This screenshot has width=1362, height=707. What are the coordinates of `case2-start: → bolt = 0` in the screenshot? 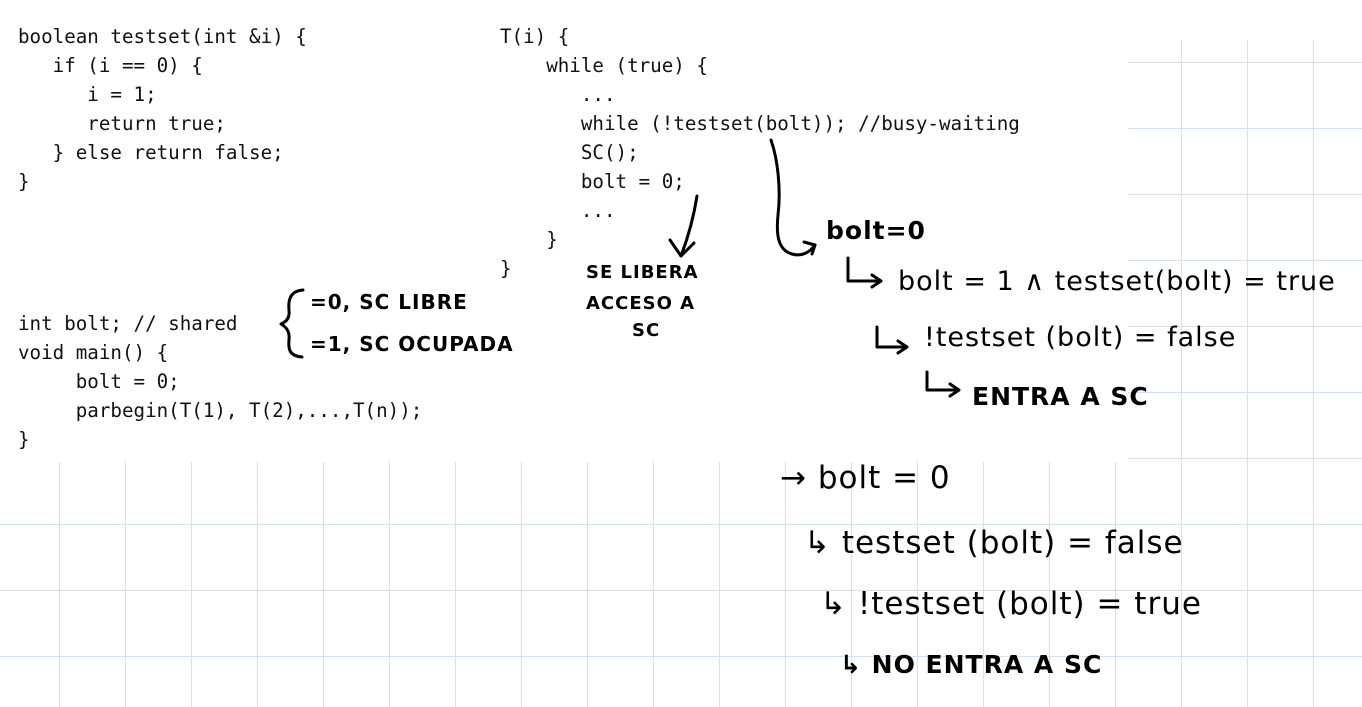 It's located at (865, 478).